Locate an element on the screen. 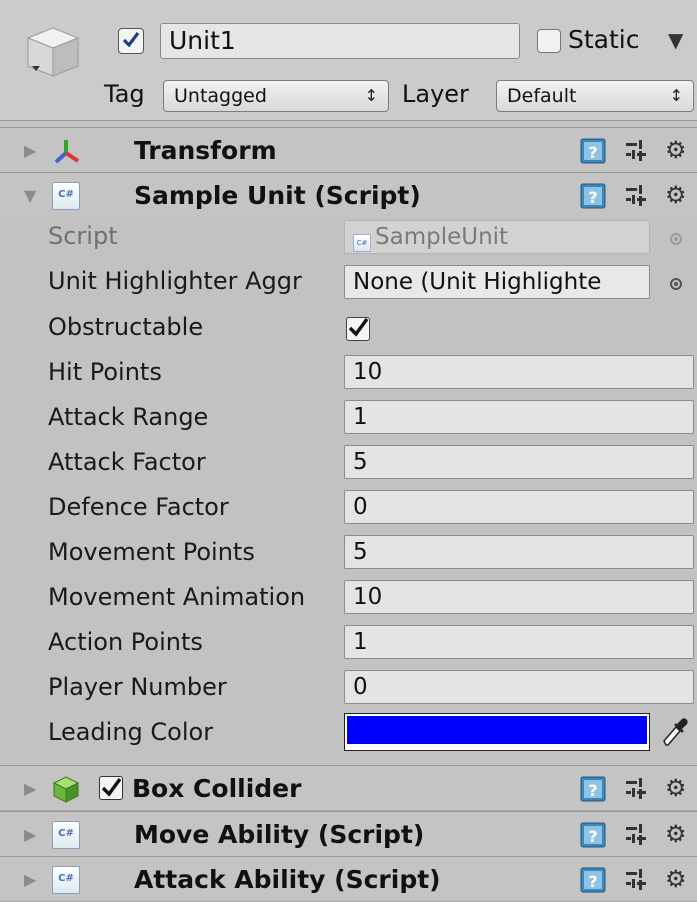  object-name-input: Unit1 is located at coordinates (340, 41).